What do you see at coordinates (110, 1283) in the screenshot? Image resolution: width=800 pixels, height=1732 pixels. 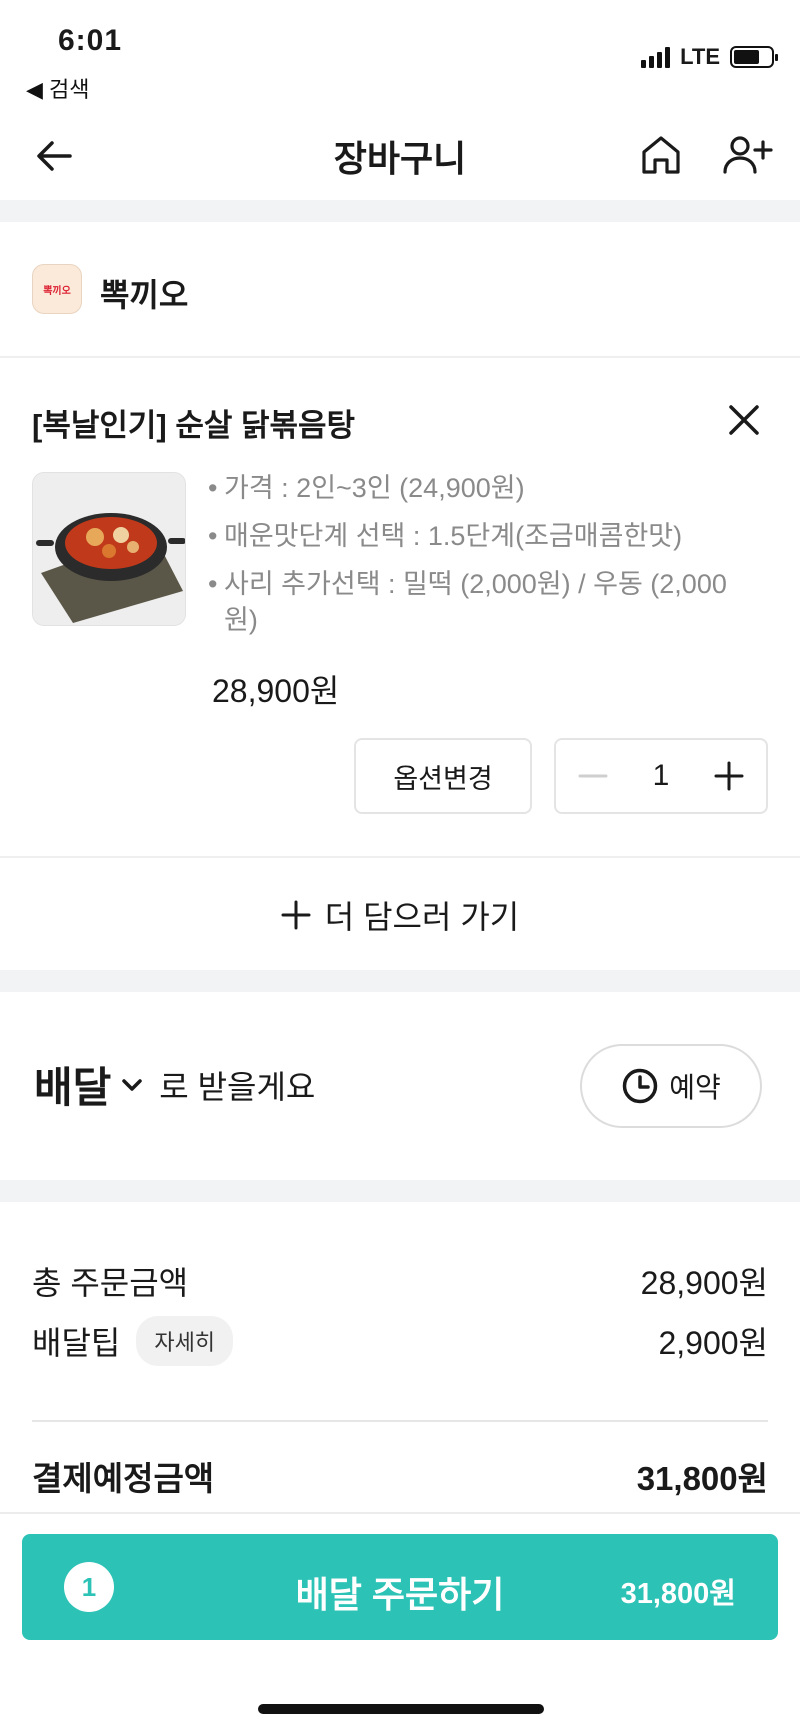 I see `total-order-label: 총 주문금액` at bounding box center [110, 1283].